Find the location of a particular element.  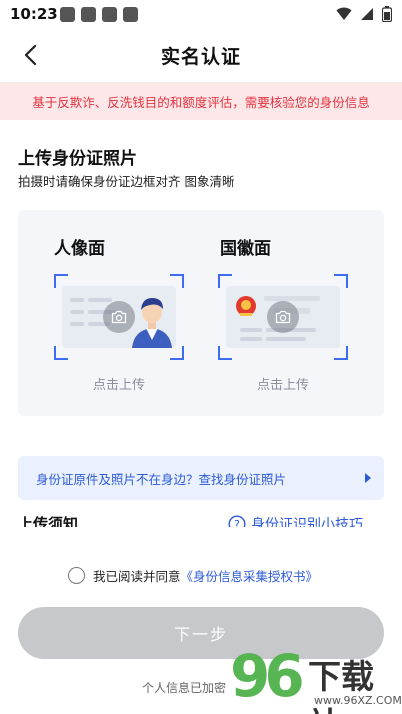

back-button is located at coordinates (30, 55).